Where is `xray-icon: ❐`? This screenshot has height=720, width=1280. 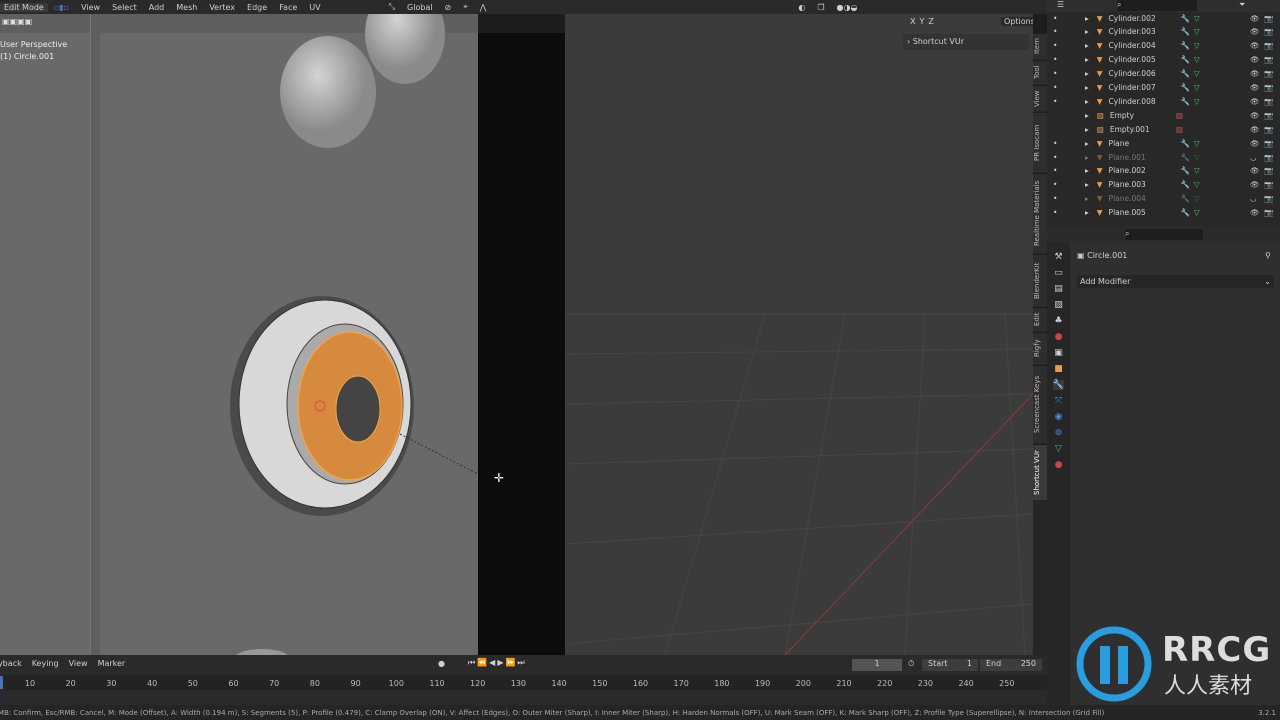
xray-icon: ❐ is located at coordinates (820, 7).